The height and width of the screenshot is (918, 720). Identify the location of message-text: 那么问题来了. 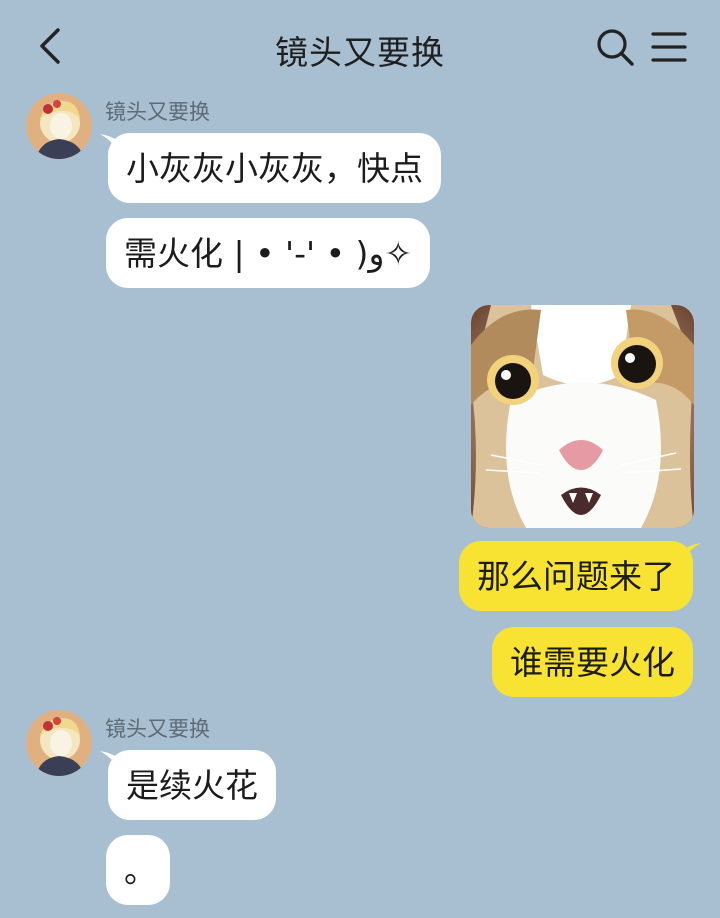
(576, 576).